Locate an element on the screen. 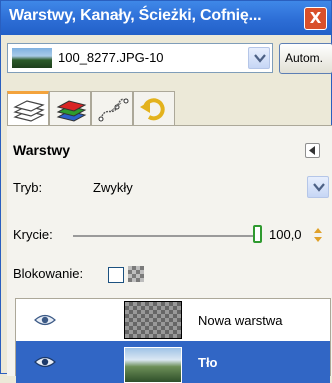  undo-history-icon is located at coordinates (152, 109).